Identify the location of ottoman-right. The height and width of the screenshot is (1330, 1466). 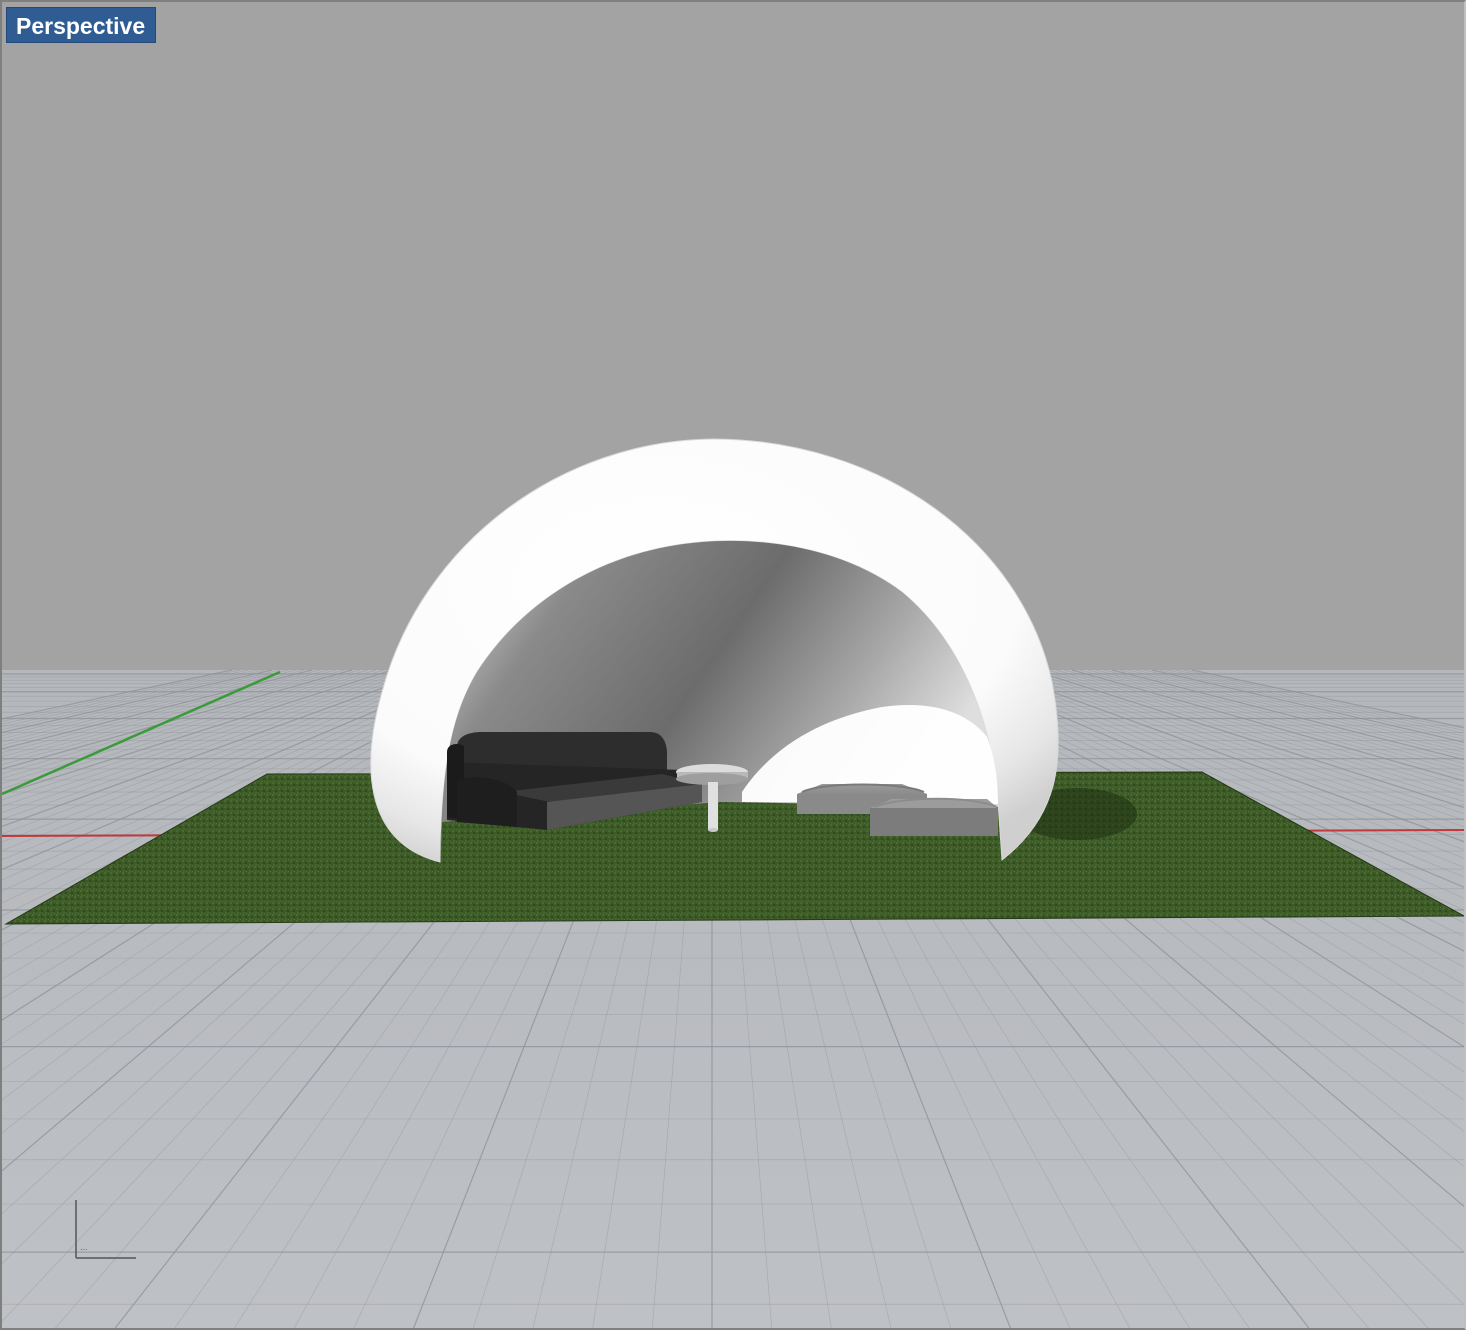
(934, 816).